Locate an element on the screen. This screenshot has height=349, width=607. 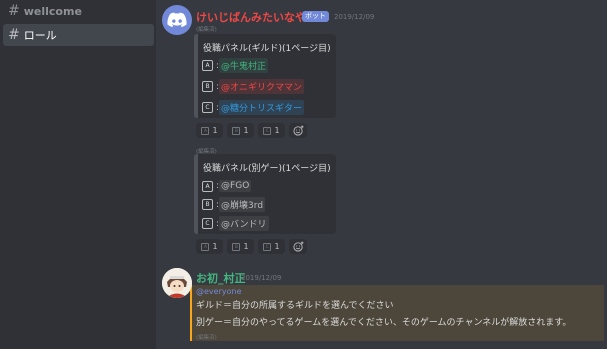
user-username: お初_村正 is located at coordinates (221, 278).